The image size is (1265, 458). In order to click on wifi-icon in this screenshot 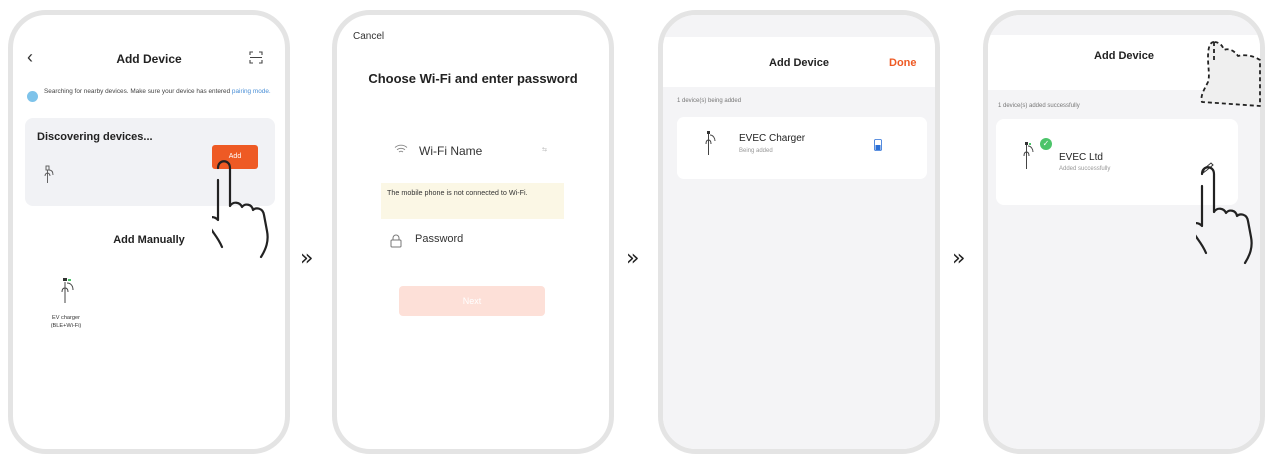, I will do `click(401, 148)`.